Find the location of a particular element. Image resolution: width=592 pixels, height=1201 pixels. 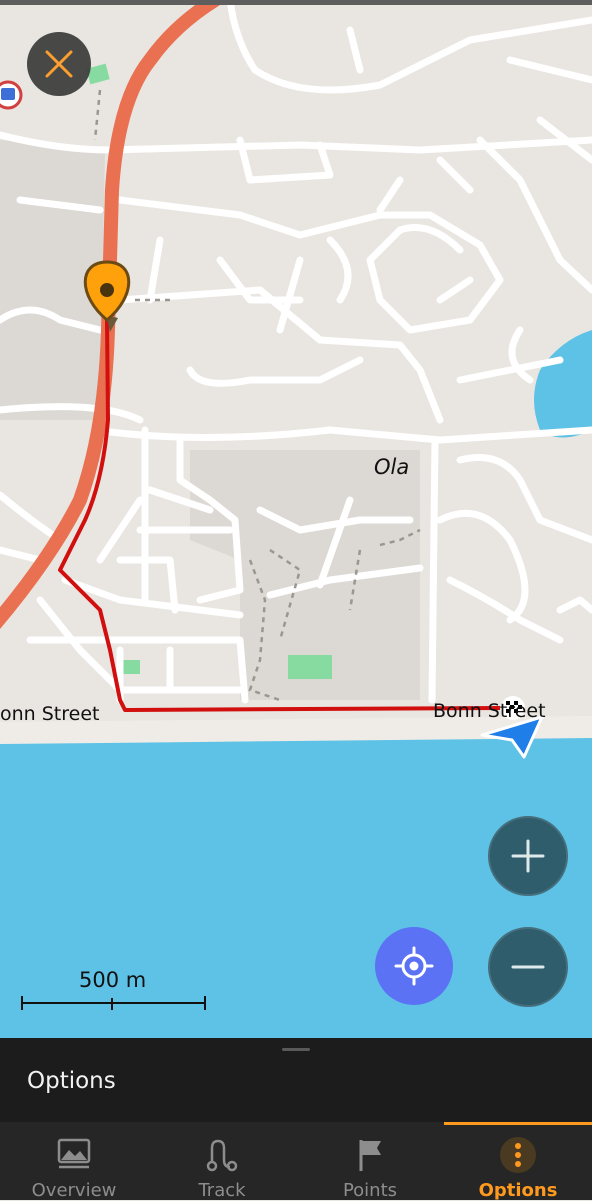

plus-icon is located at coordinates (528, 856).